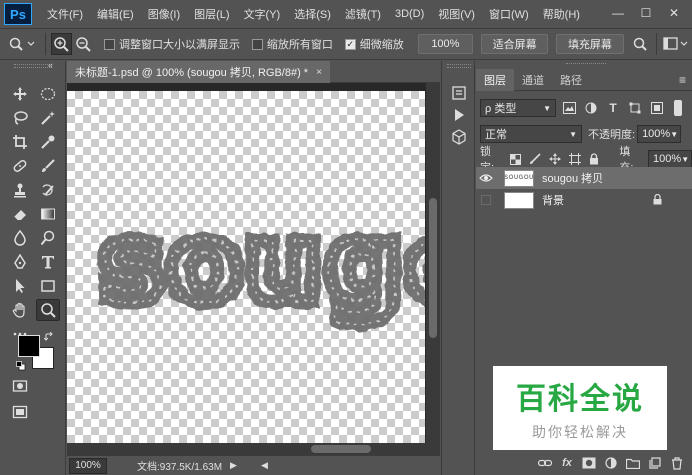  Describe the element at coordinates (319, 72) in the screenshot. I see `close-document-icon: ×` at that location.